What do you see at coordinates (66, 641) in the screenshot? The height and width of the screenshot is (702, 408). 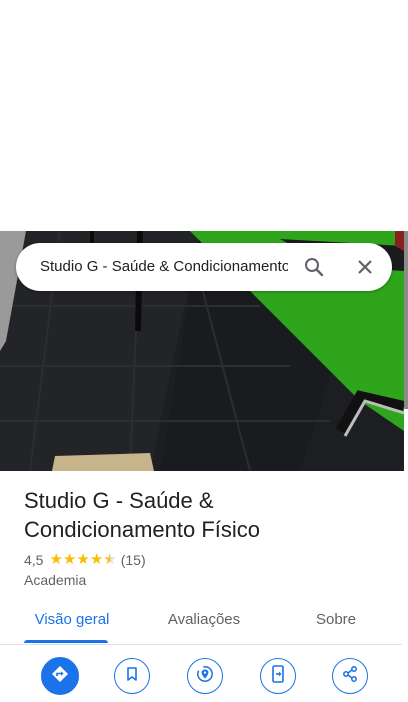 I see `active-tab-indicator` at bounding box center [66, 641].